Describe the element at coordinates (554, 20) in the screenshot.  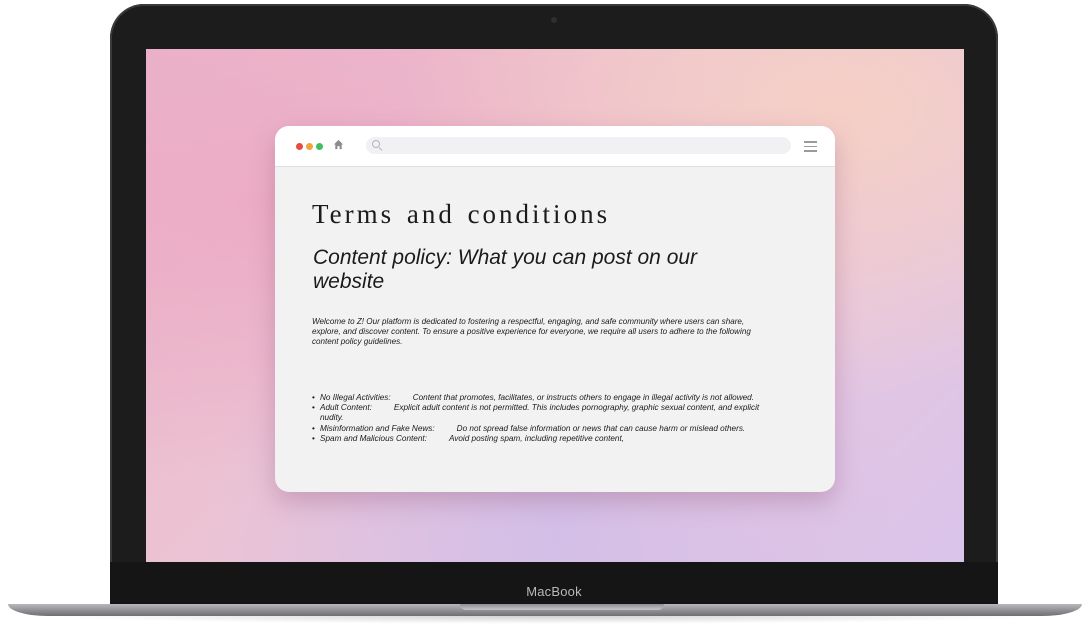
I see `camera-icon` at that location.